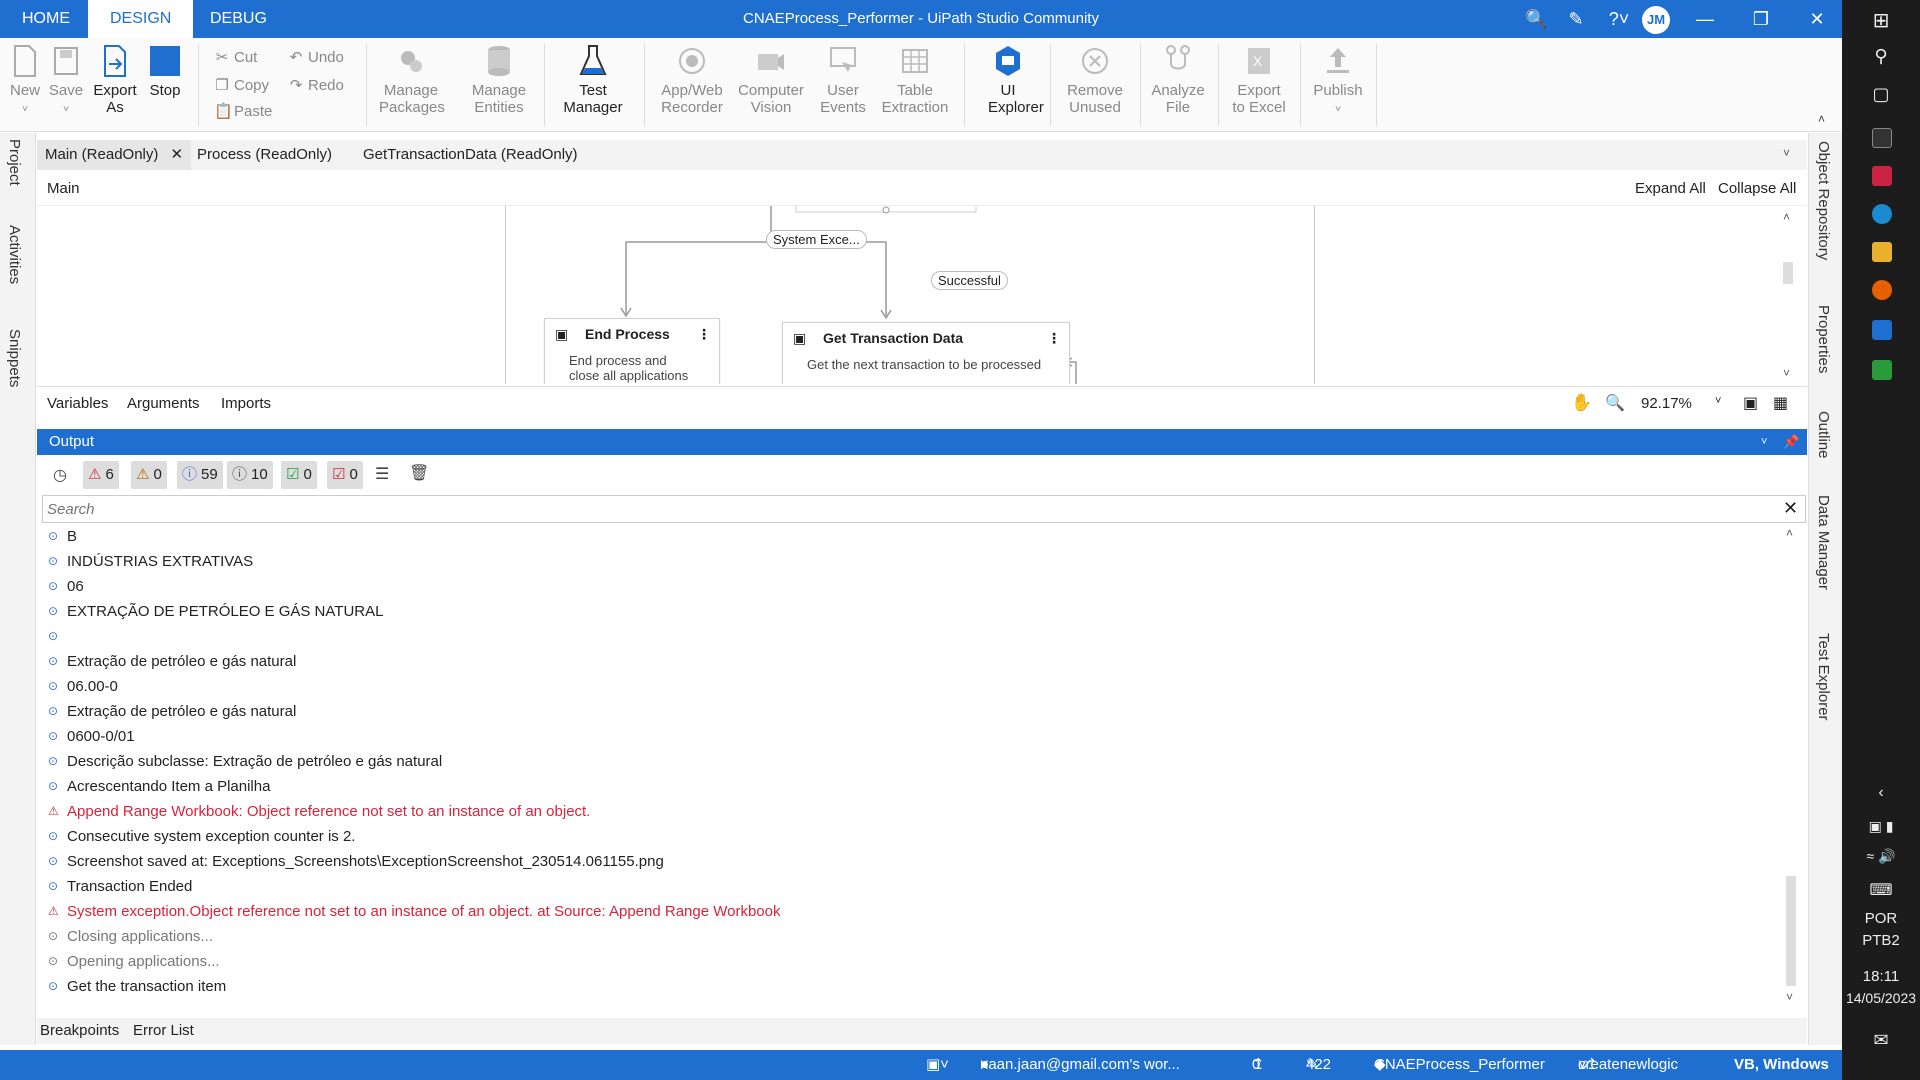 The image size is (1920, 1080). I want to click on input-language: POR, so click(1881, 918).